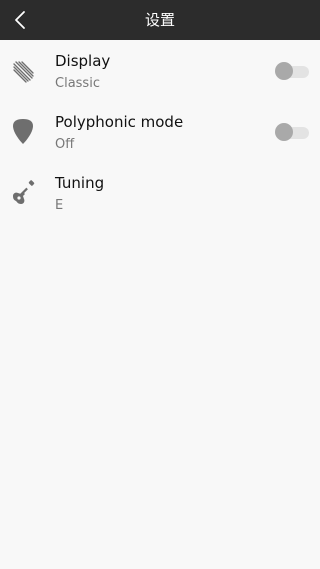 The image size is (320, 569). What do you see at coordinates (65, 144) in the screenshot?
I see `setting-value: Off` at bounding box center [65, 144].